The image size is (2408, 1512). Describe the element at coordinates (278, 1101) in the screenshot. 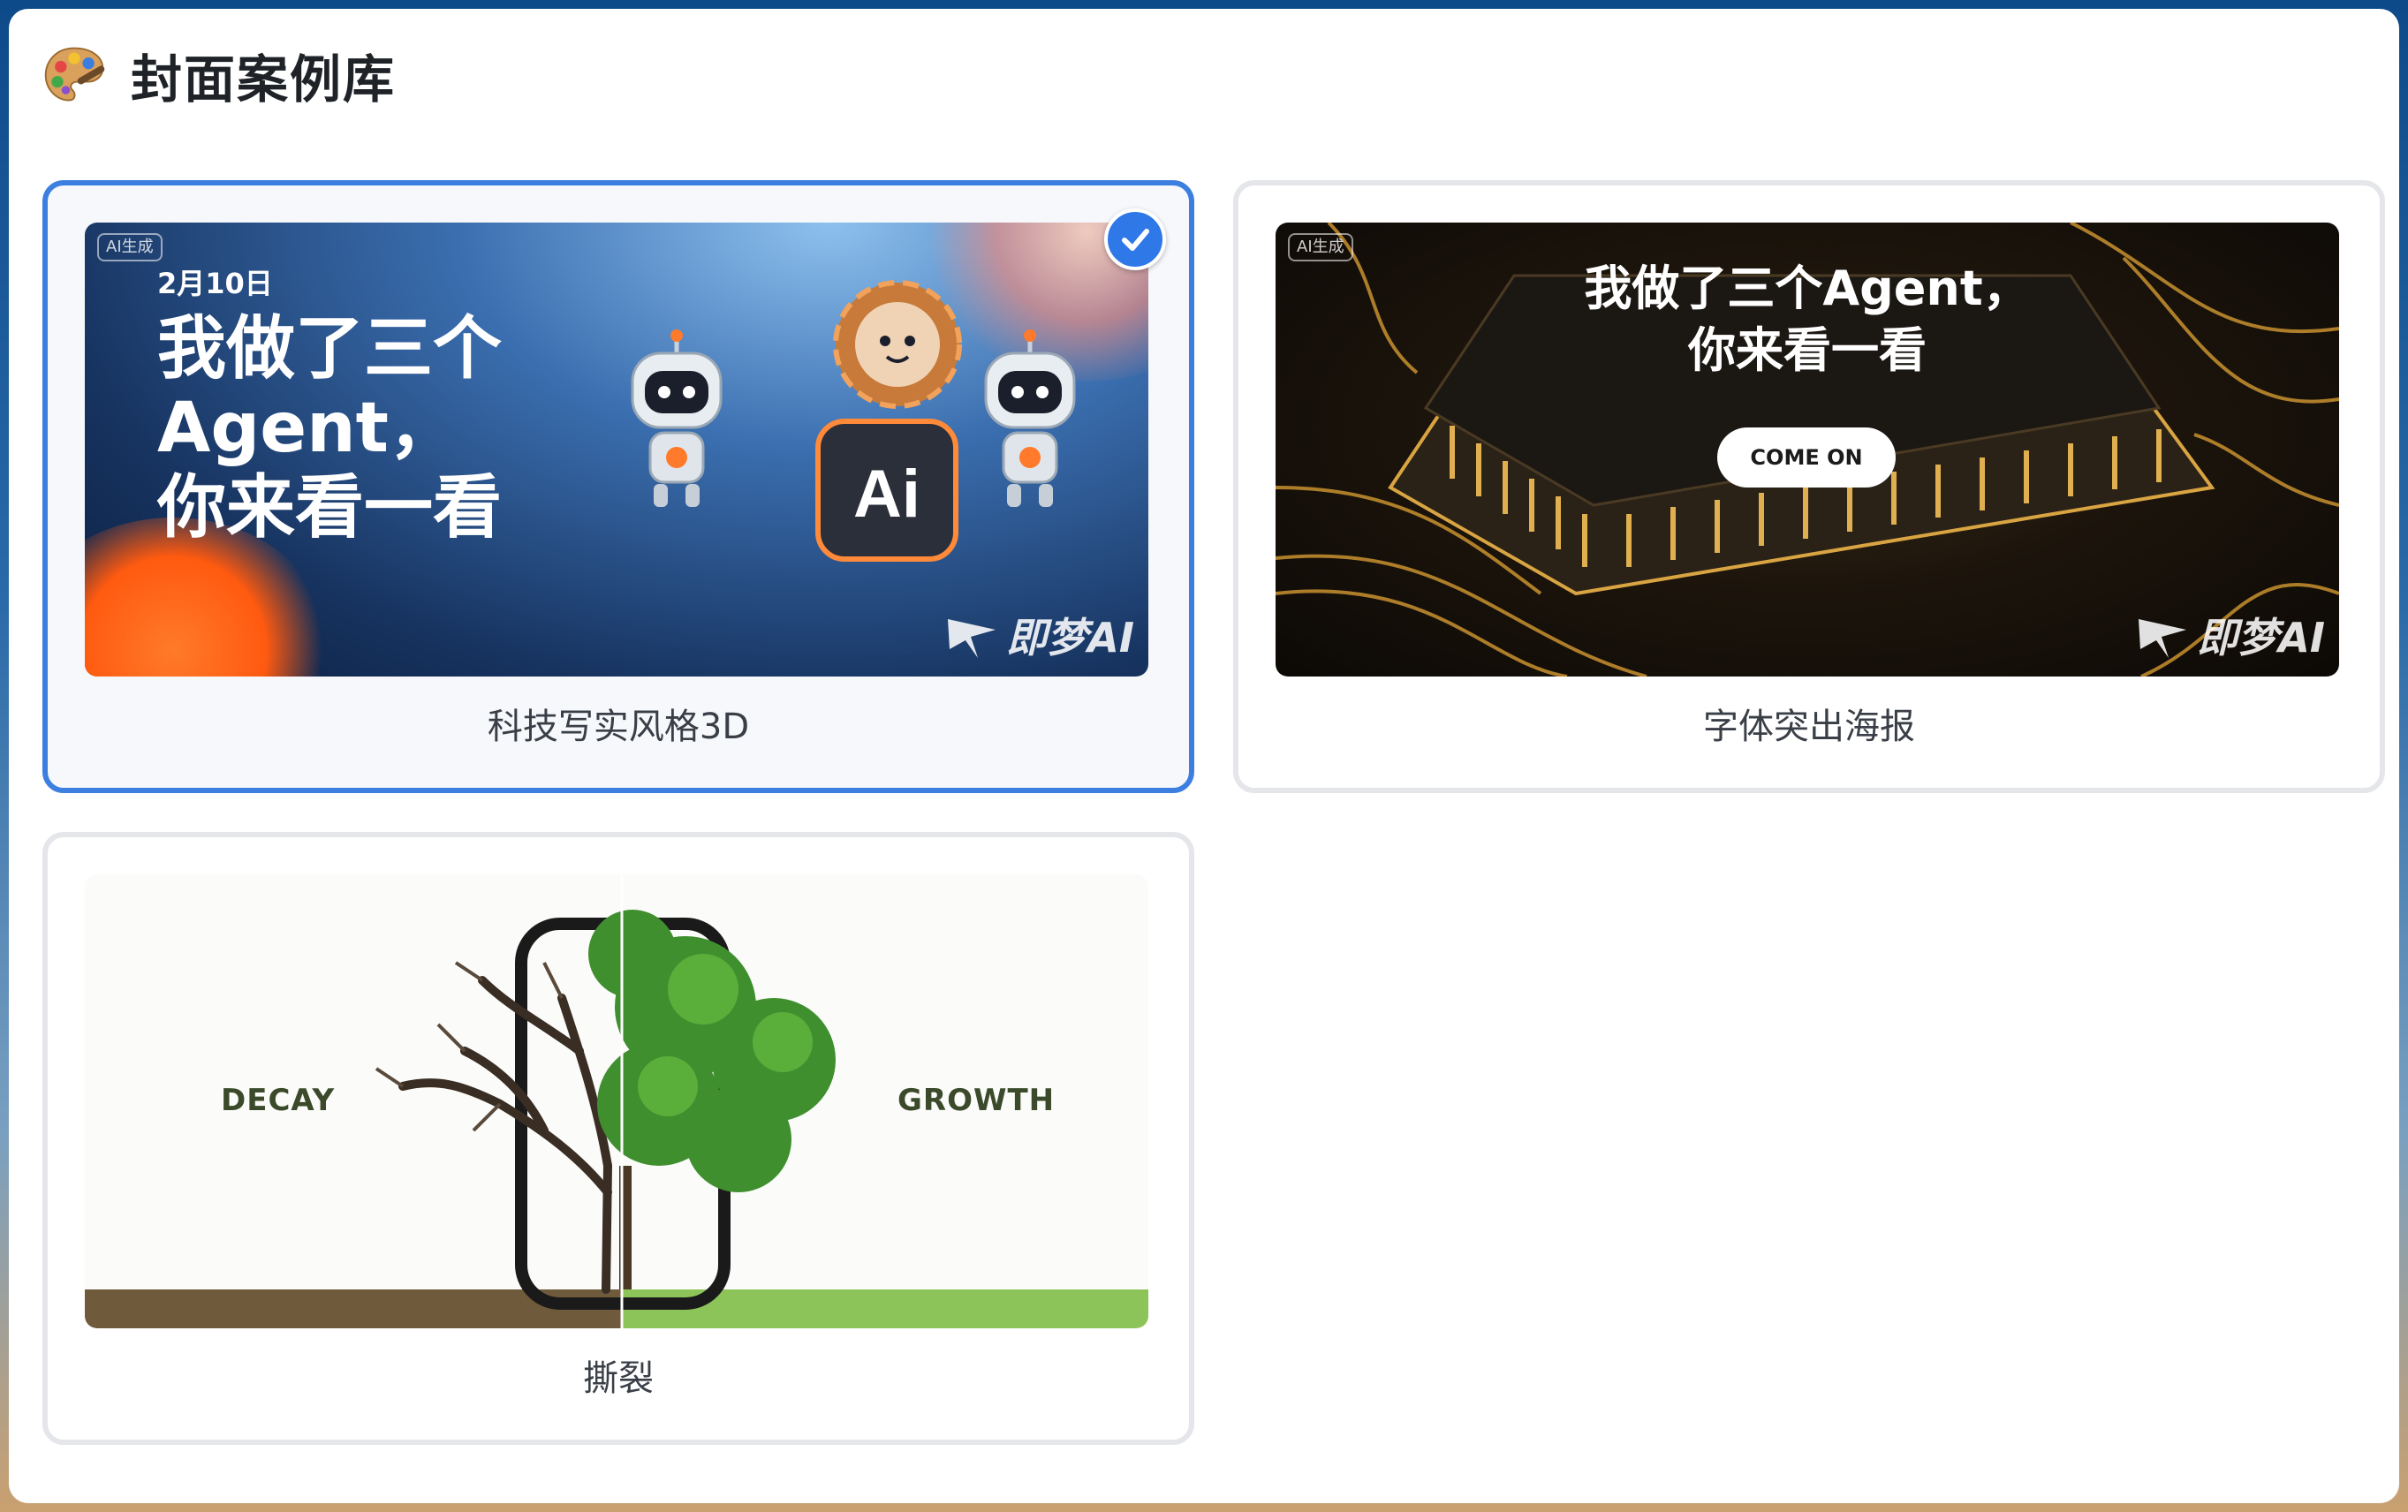

I see `decay-label: DECAY` at that location.